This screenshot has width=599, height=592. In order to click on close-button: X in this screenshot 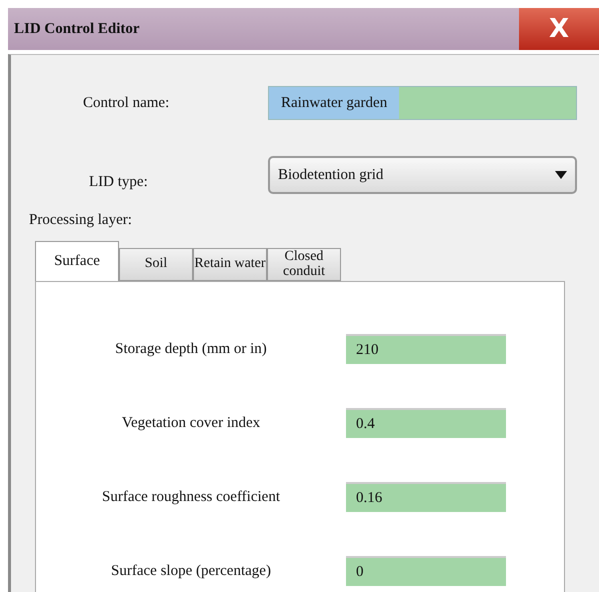, I will do `click(559, 29)`.